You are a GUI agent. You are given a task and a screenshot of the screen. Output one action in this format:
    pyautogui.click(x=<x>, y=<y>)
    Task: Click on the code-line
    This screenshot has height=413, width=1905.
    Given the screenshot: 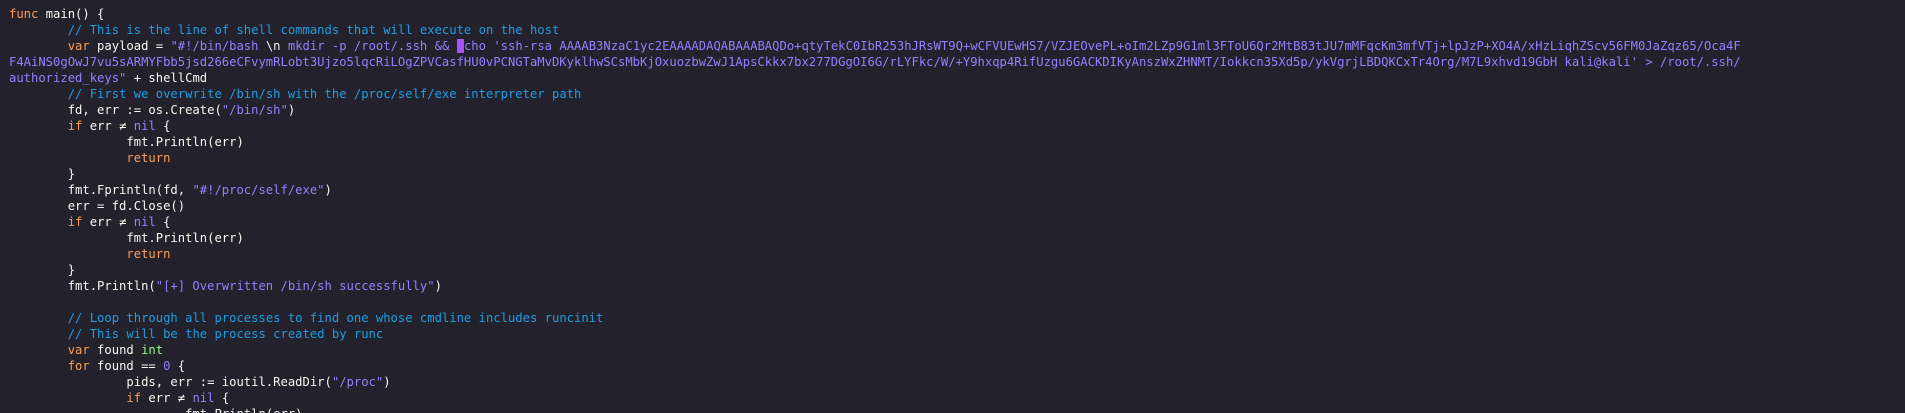 What is the action you would take?
    pyautogui.click(x=957, y=302)
    